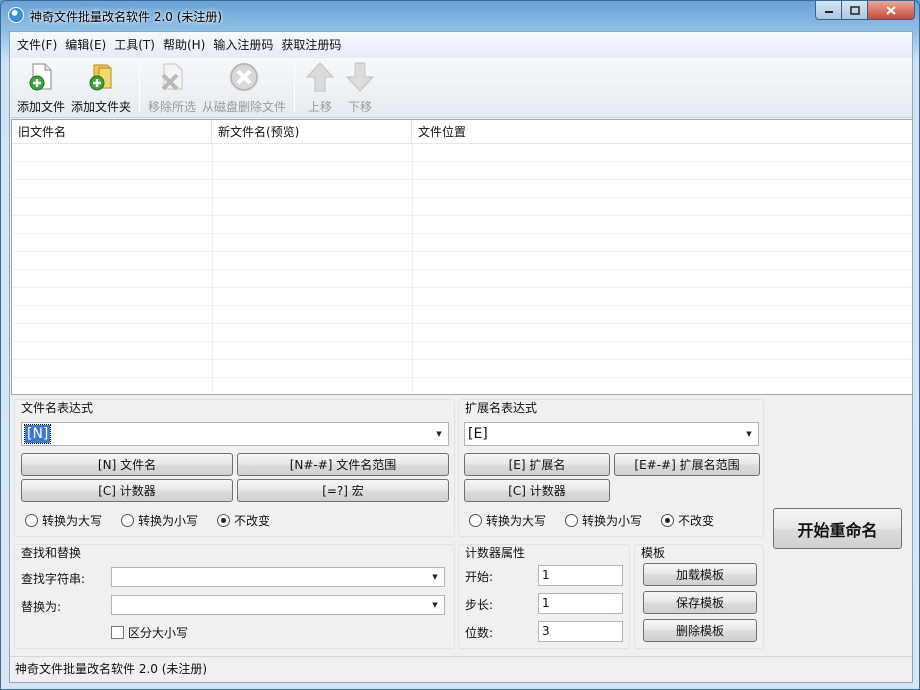 This screenshot has width=920, height=690. What do you see at coordinates (507, 520) in the screenshot?
I see `ext-uppercase-radio: 转换为大写` at bounding box center [507, 520].